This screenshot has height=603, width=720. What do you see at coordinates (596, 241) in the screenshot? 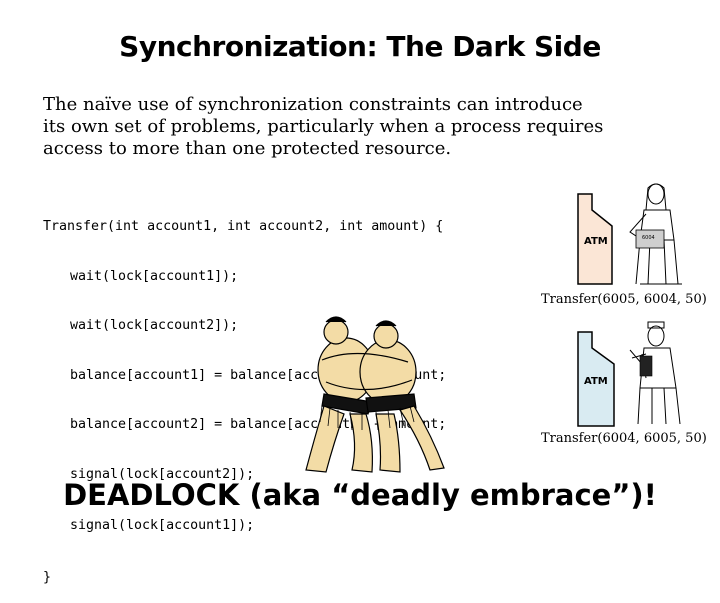
I see `atm-top-label: ATM` at bounding box center [596, 241].